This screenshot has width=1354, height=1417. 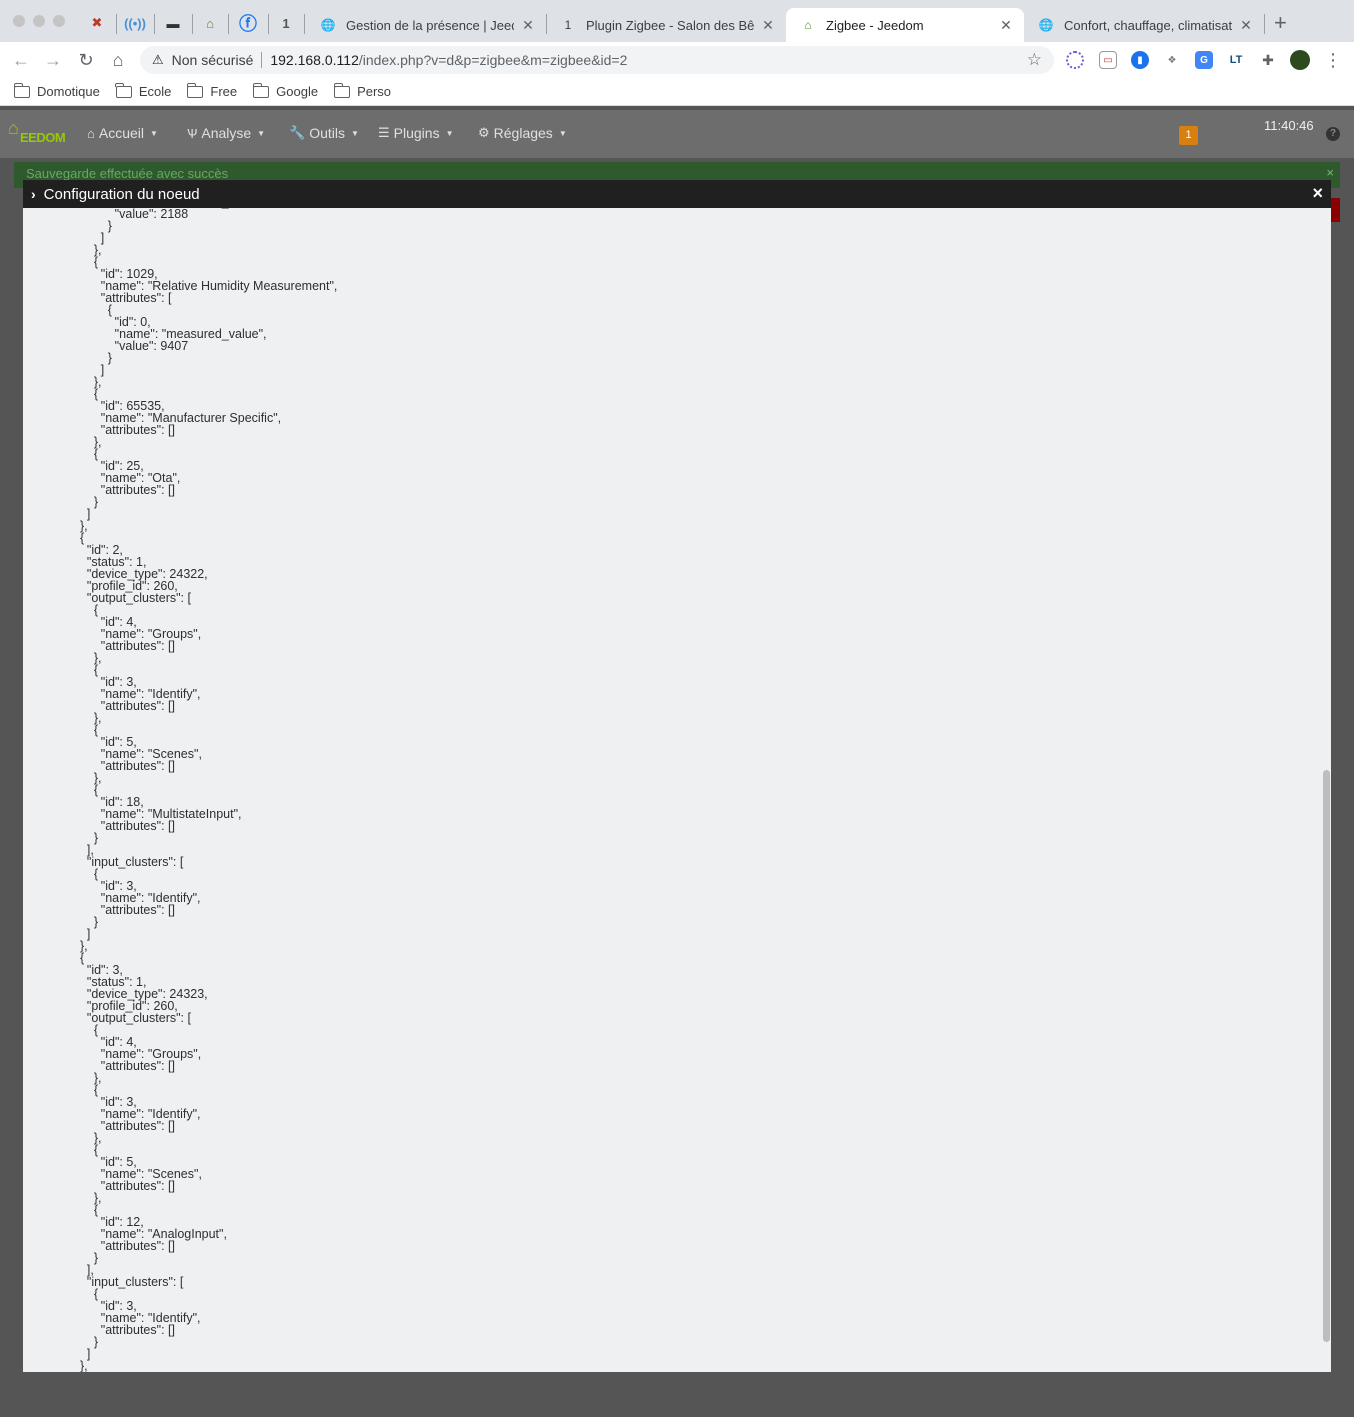 What do you see at coordinates (39, 21) in the screenshot?
I see `window-minimize-button` at bounding box center [39, 21].